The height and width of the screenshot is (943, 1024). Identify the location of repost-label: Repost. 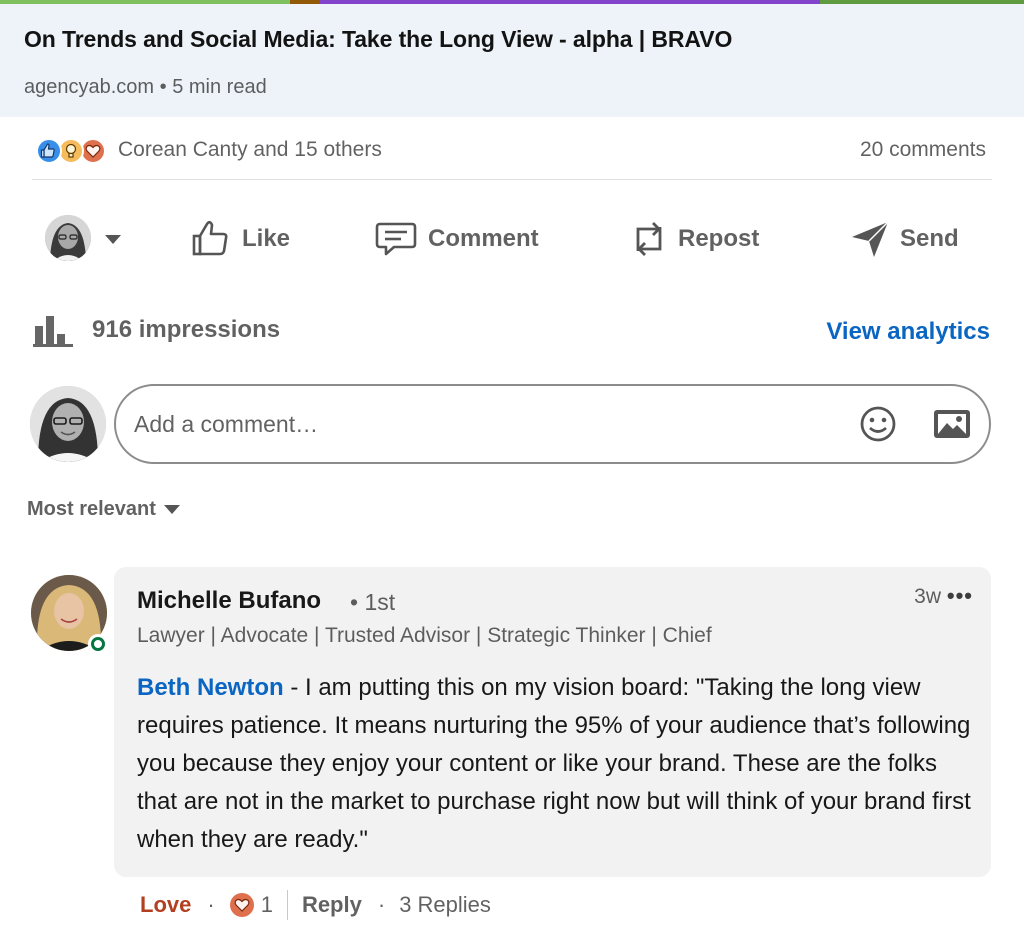
(719, 238).